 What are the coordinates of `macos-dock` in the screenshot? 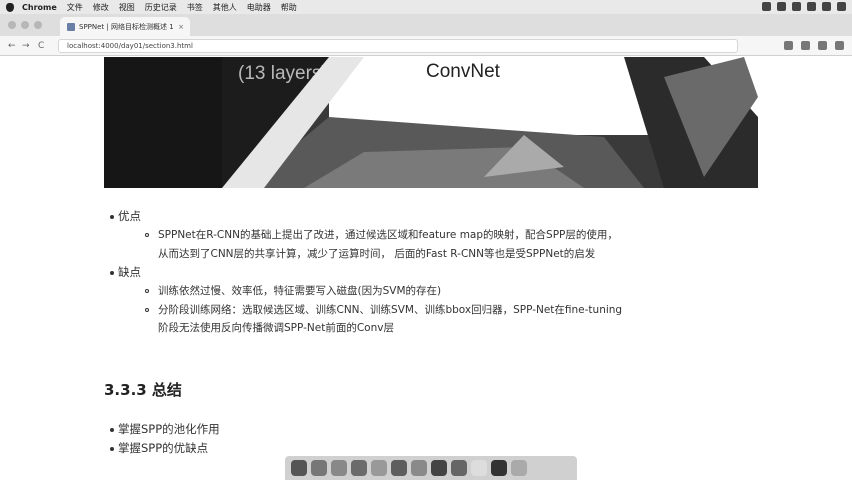 It's located at (431, 468).